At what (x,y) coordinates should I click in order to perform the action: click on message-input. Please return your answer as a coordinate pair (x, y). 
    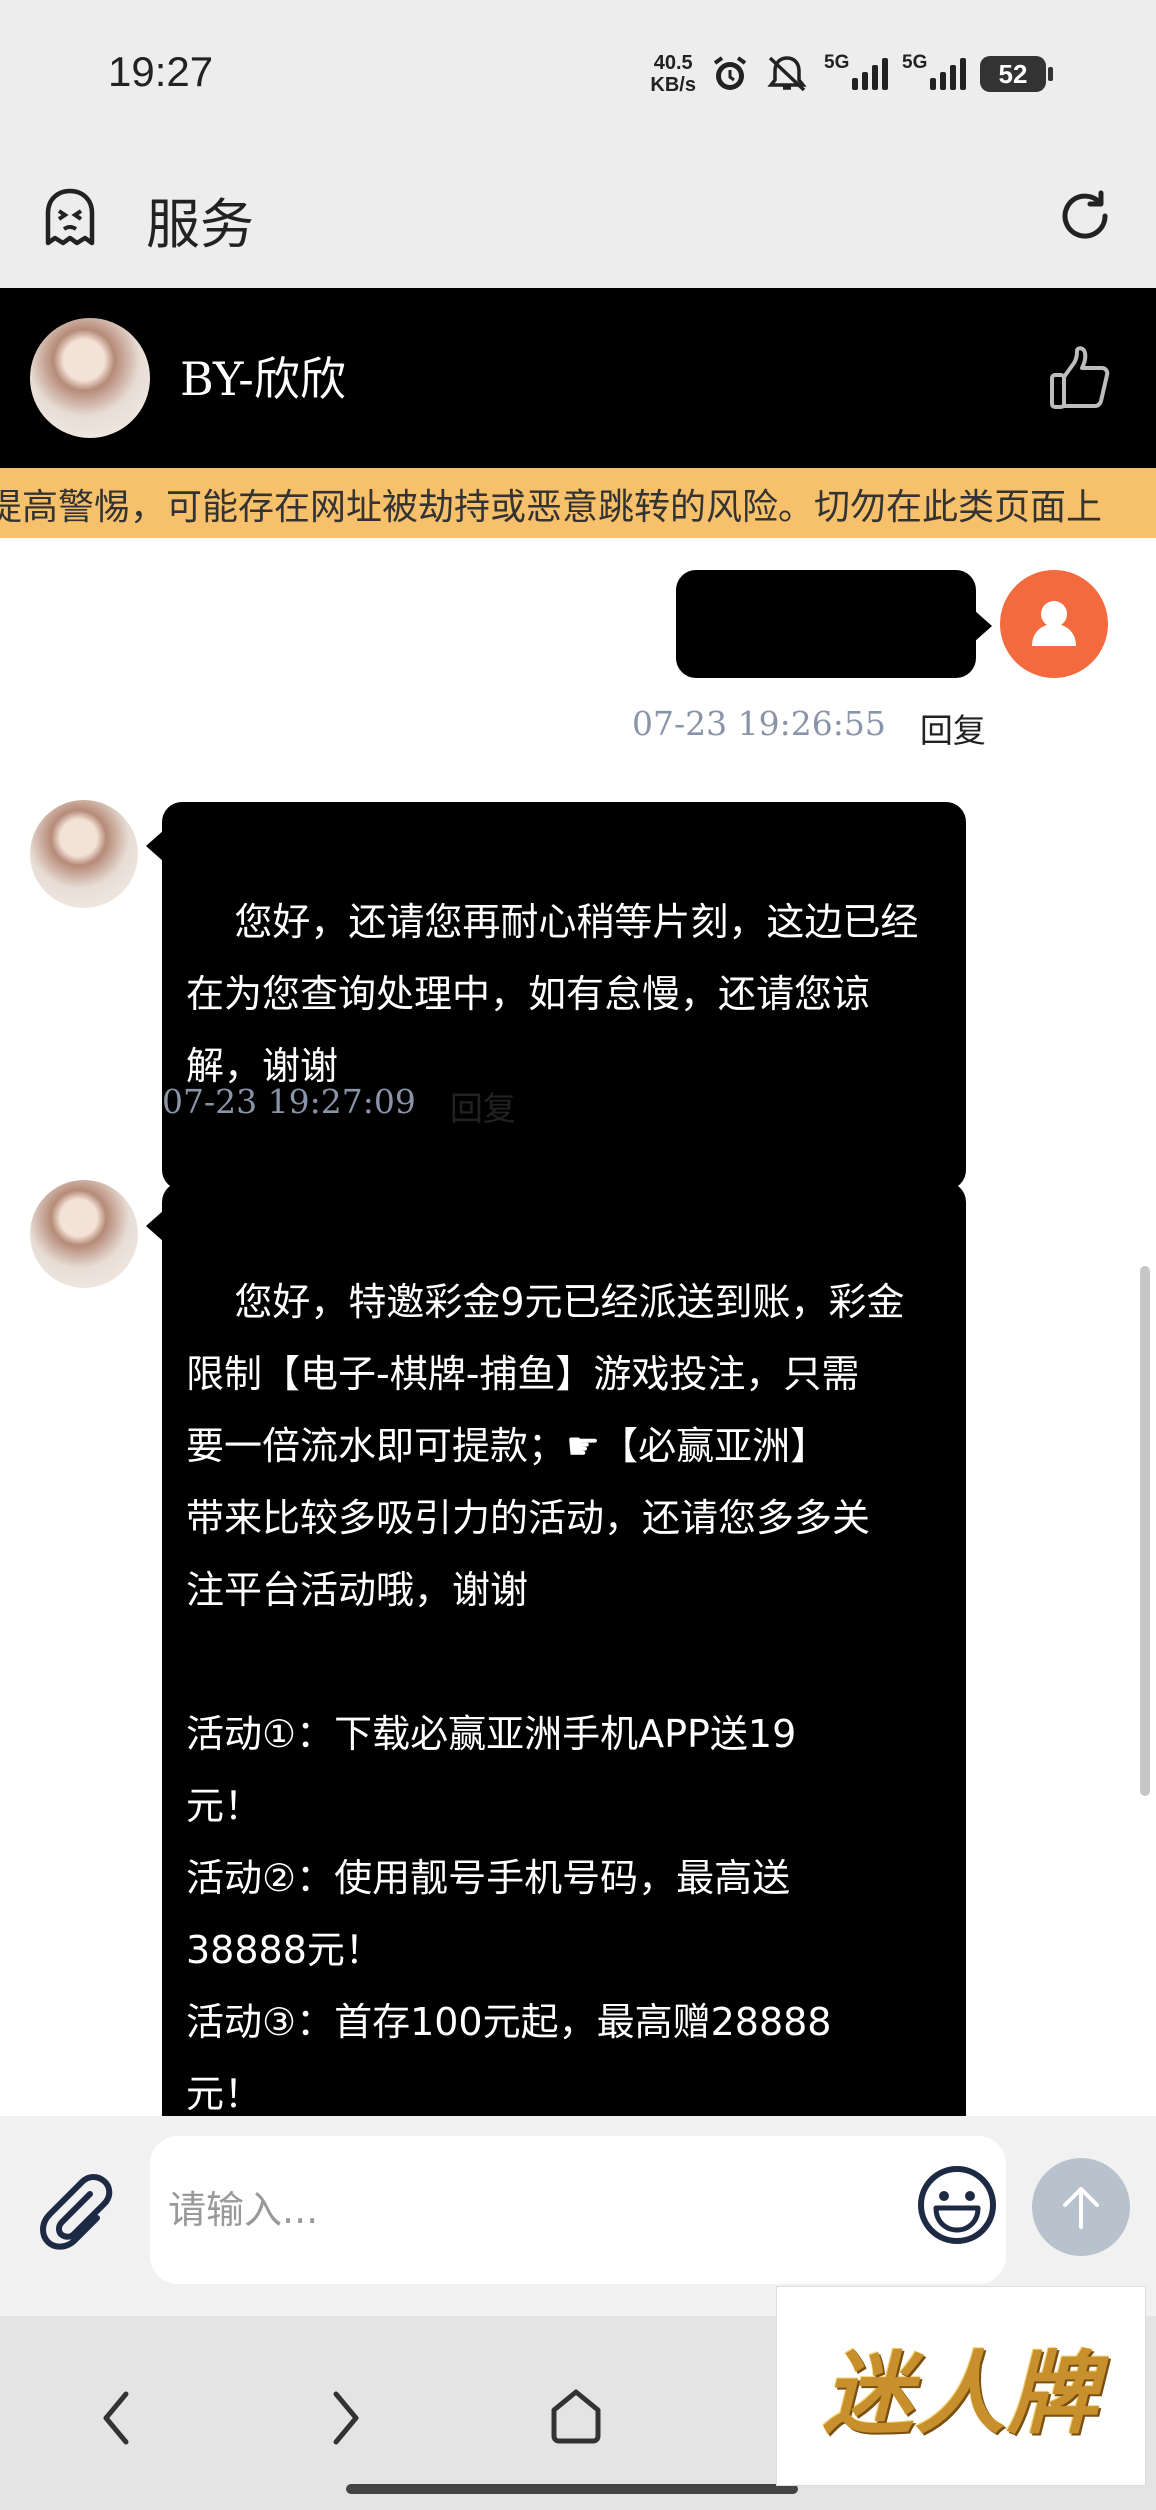
    Looking at the image, I should click on (578, 2210).